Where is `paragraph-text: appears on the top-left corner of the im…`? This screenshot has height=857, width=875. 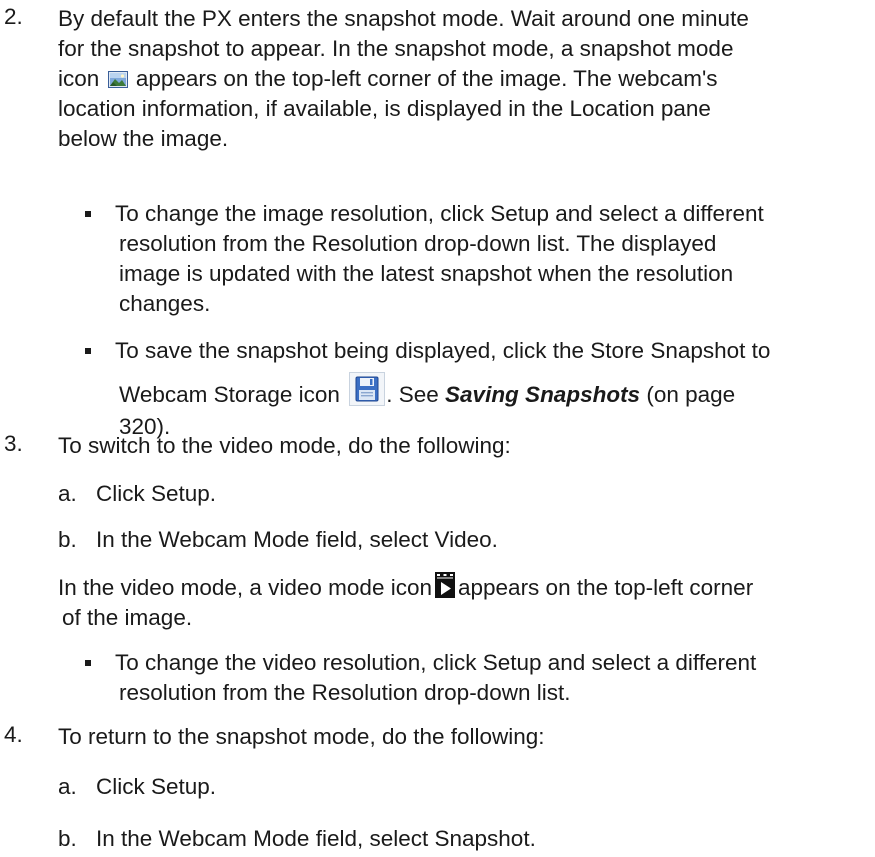 paragraph-text: appears on the top-left corner of the im… is located at coordinates (426, 78).